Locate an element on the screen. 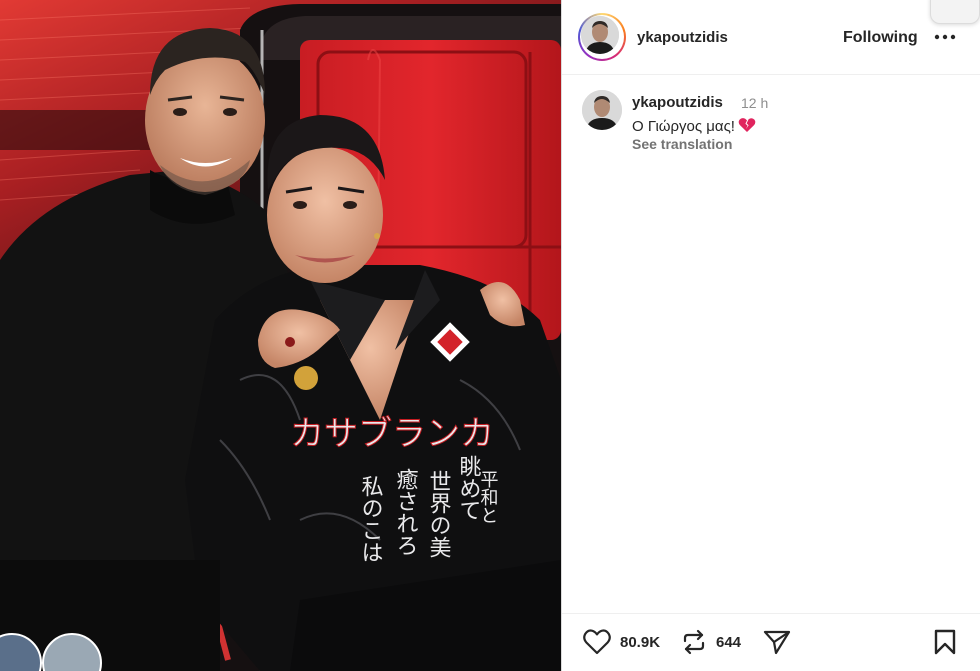 The width and height of the screenshot is (980, 671). send-icon is located at coordinates (777, 644).